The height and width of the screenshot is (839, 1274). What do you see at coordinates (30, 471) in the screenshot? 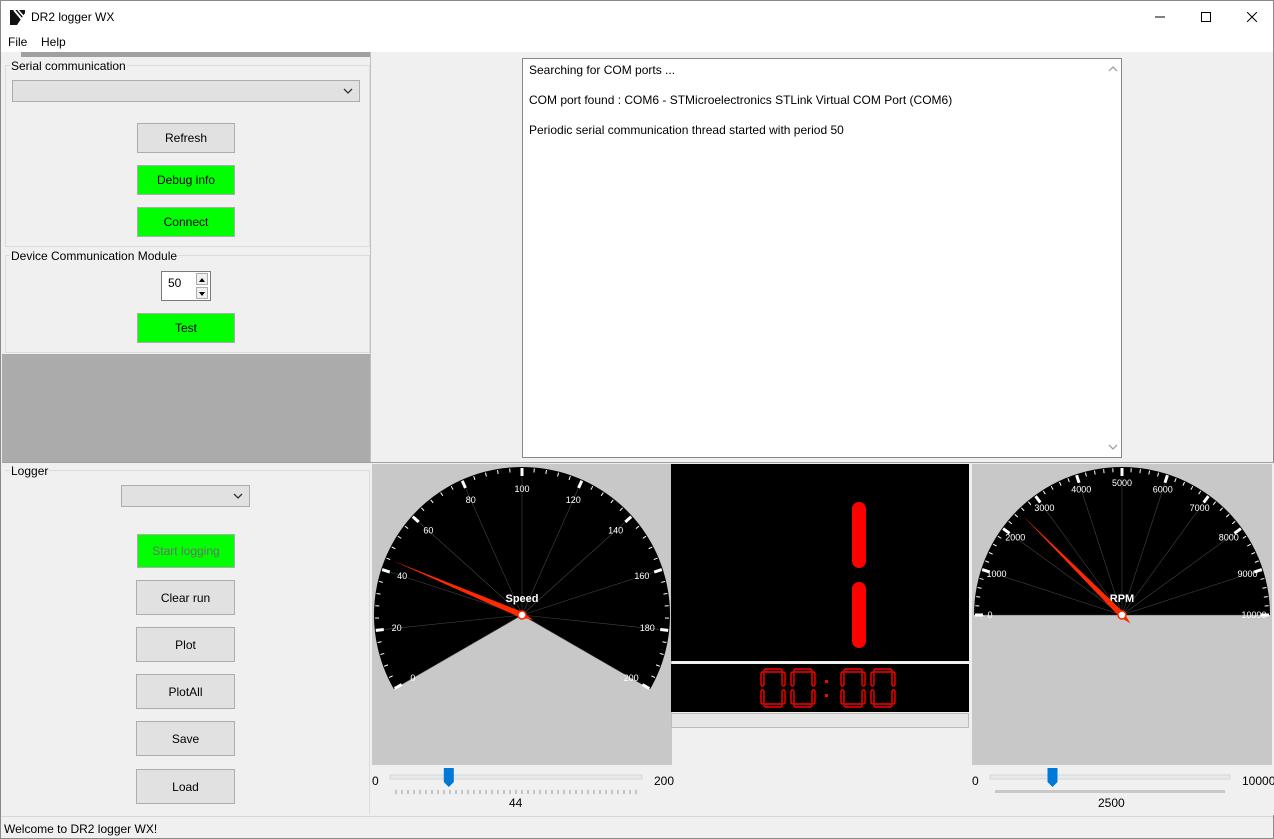
I see `logger-group-label: Logger` at bounding box center [30, 471].